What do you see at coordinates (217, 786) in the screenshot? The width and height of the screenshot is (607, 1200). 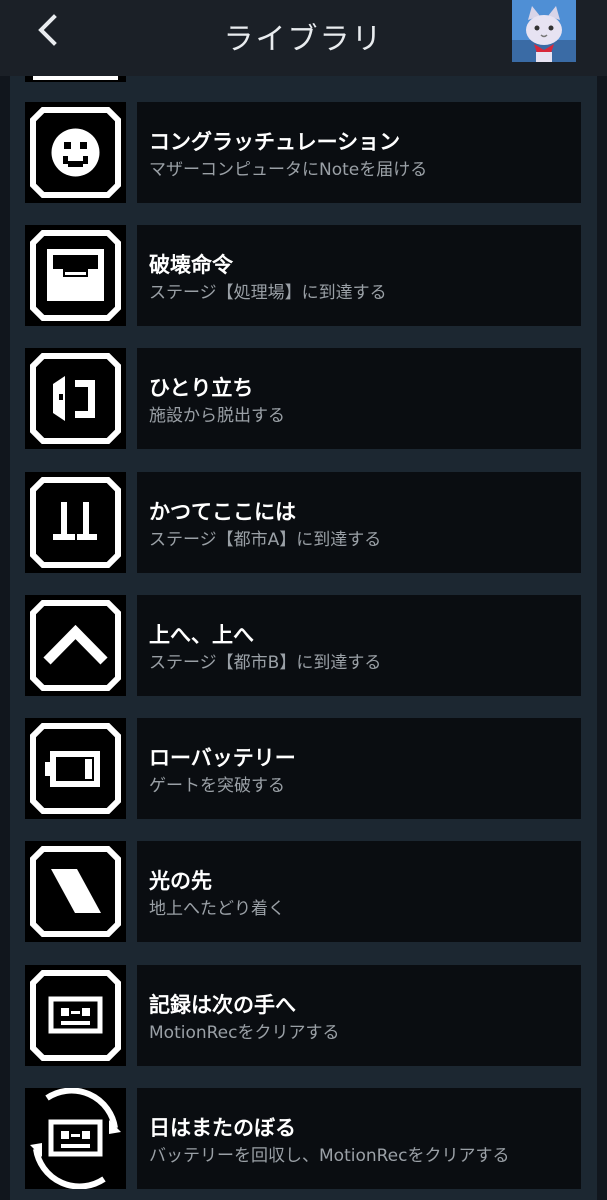 I see `achievement-description: ゲートを突破する` at bounding box center [217, 786].